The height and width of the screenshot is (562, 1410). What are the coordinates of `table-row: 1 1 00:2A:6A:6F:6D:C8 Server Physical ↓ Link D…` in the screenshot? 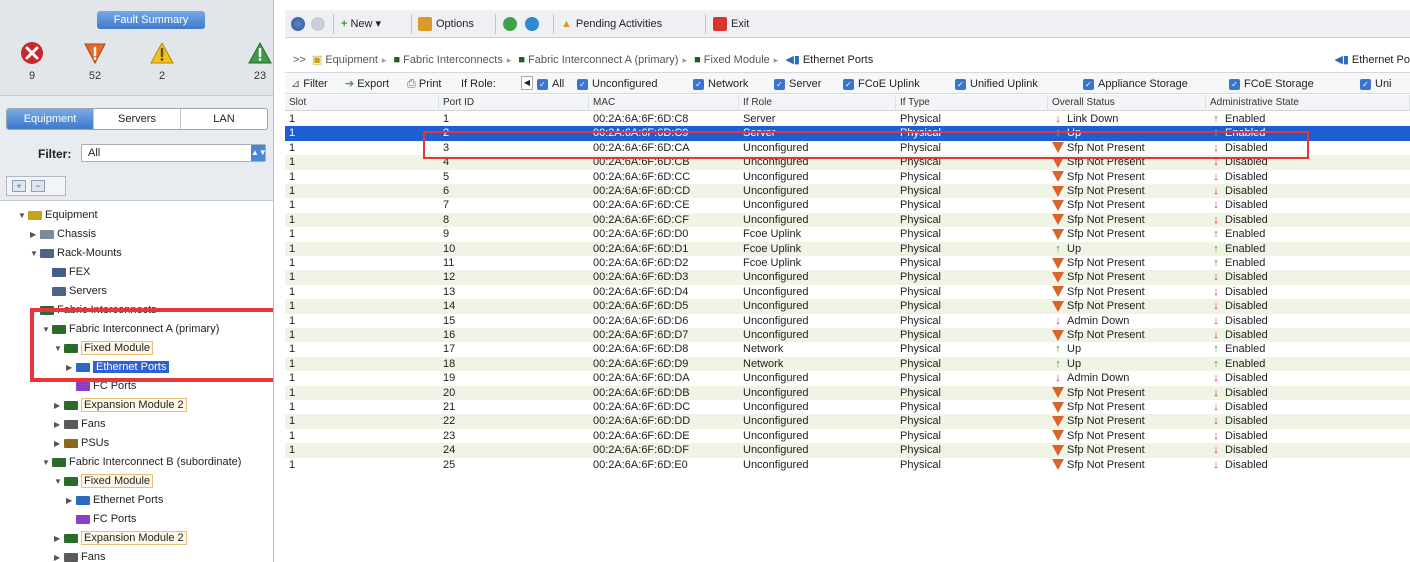 It's located at (847, 119).